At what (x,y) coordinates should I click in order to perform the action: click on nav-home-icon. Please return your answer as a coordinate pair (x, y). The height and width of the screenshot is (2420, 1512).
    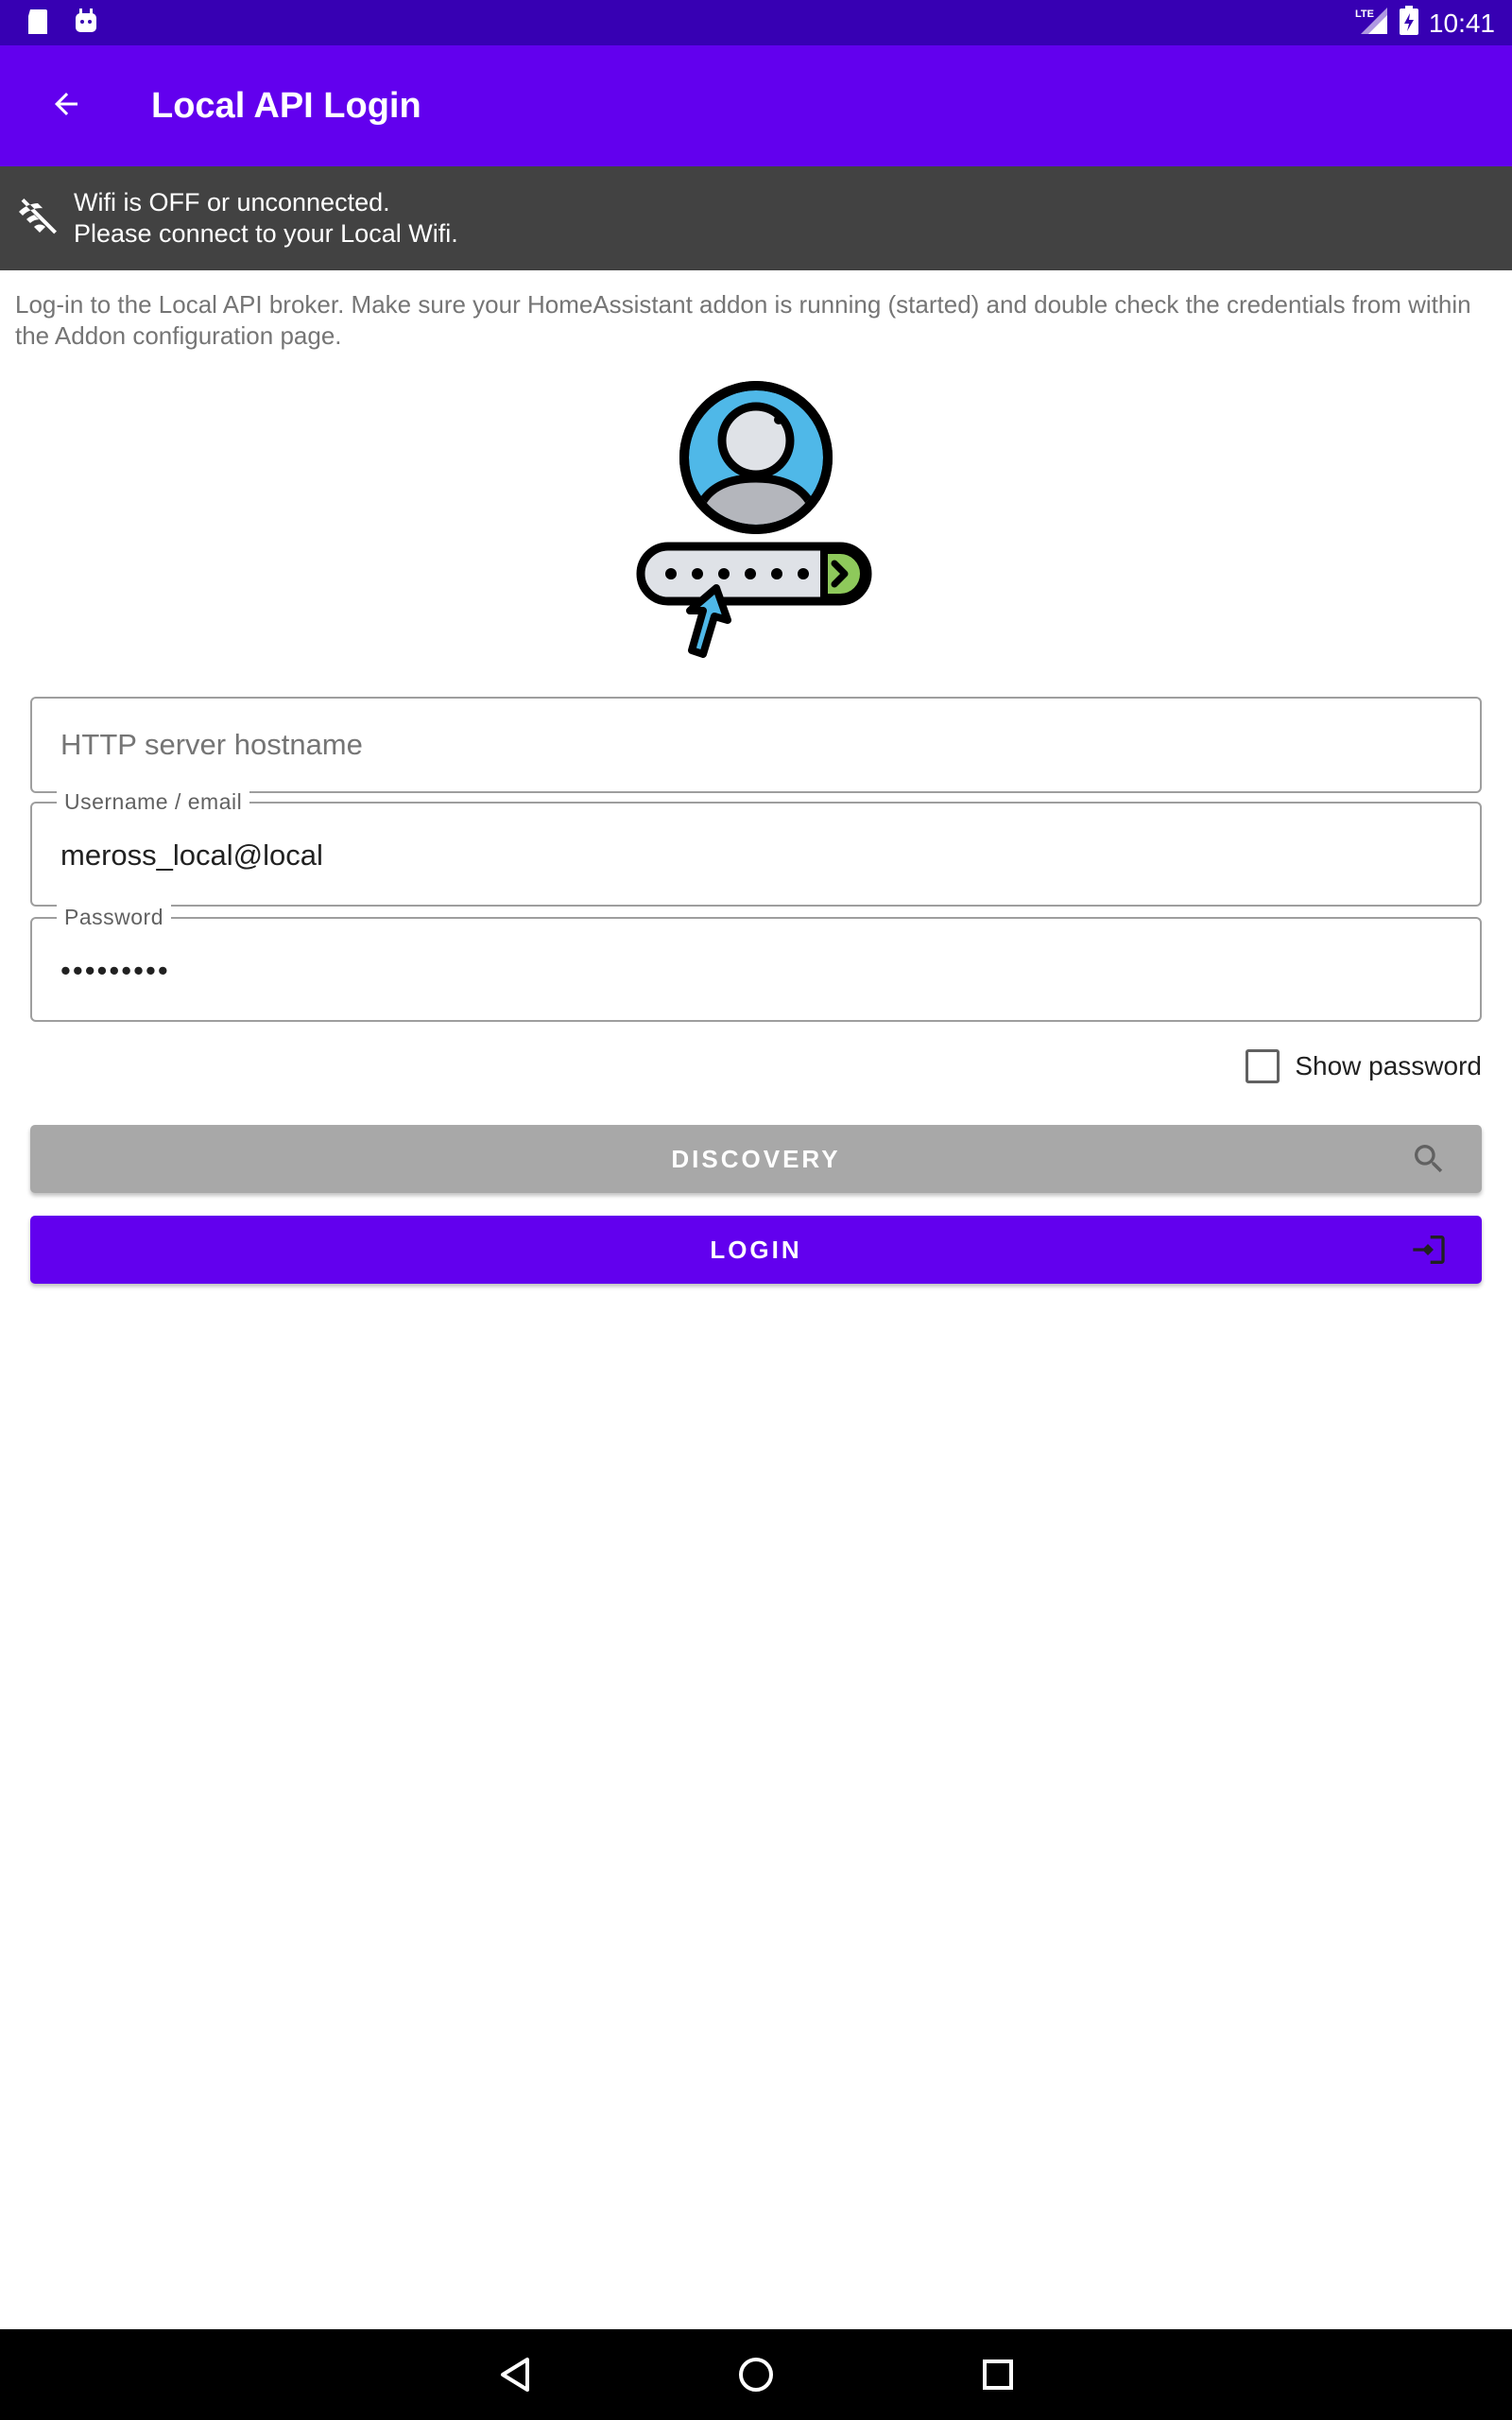
    Looking at the image, I should click on (756, 2374).